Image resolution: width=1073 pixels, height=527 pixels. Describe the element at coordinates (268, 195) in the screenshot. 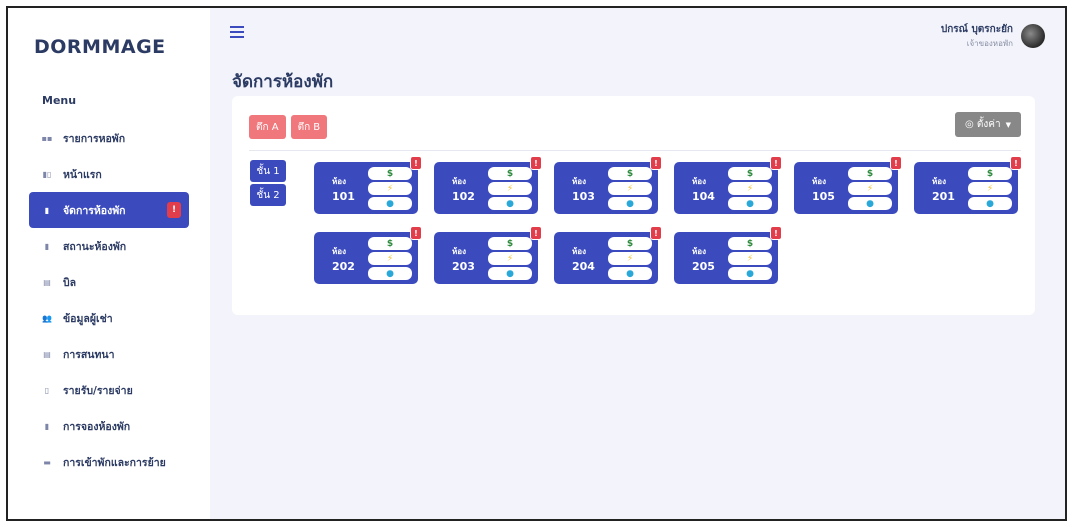

I see `floor-button-2: ชั้น 2` at that location.